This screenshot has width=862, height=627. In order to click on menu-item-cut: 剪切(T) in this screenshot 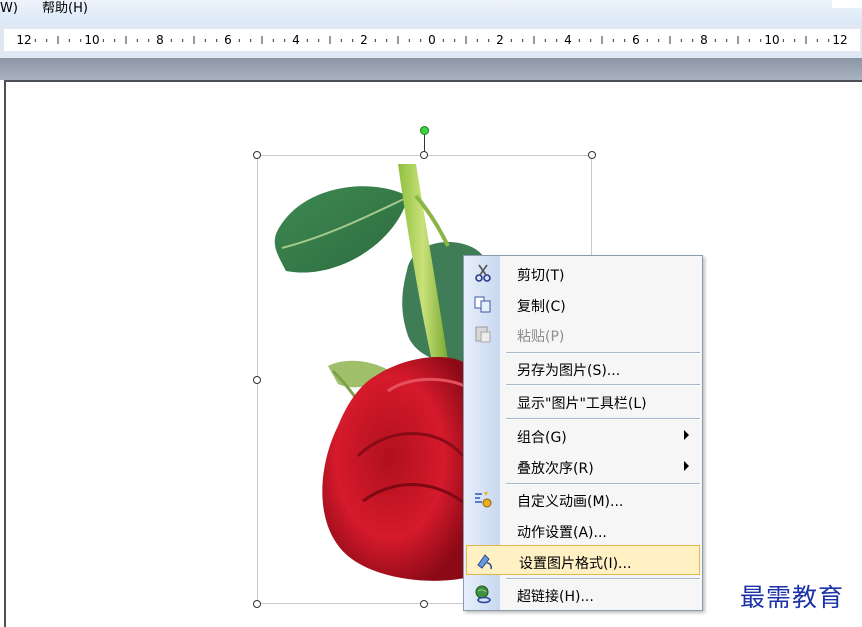, I will do `click(583, 273)`.